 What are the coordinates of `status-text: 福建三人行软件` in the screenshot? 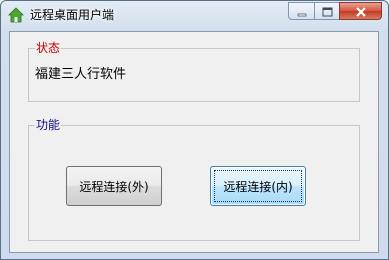 It's located at (81, 74).